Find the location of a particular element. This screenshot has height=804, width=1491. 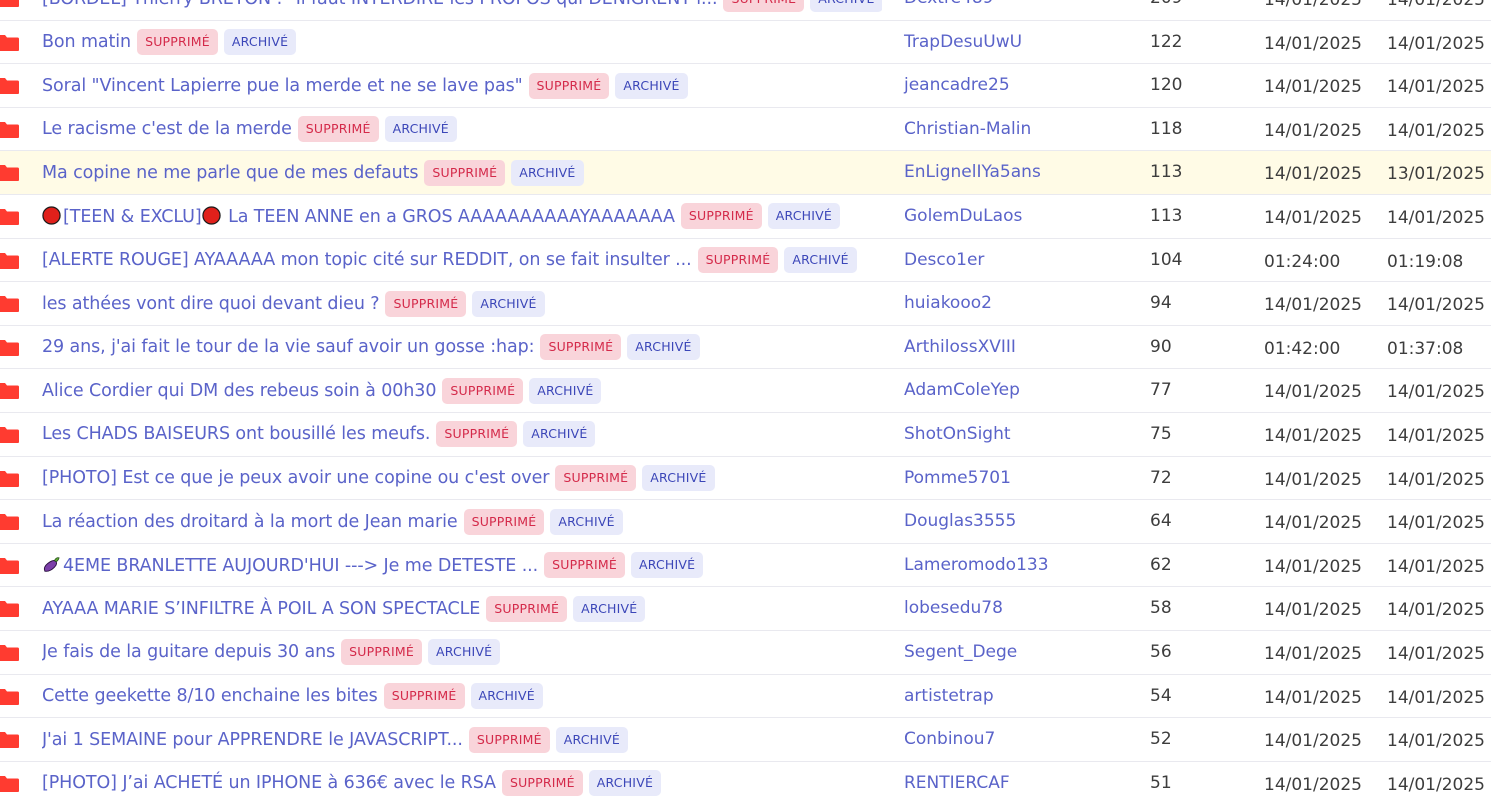

topic-author-link: ArthilossXVIII is located at coordinates (960, 347).